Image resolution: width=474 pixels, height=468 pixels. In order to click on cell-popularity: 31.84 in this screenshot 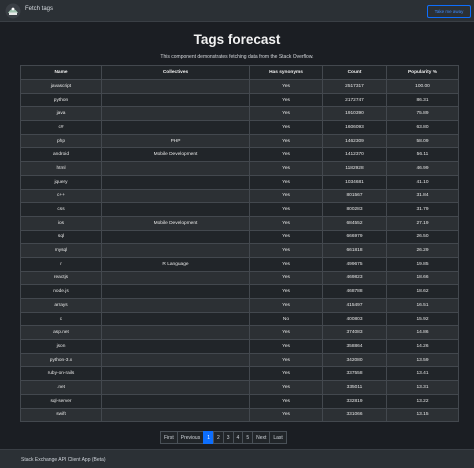, I will do `click(422, 196)`.